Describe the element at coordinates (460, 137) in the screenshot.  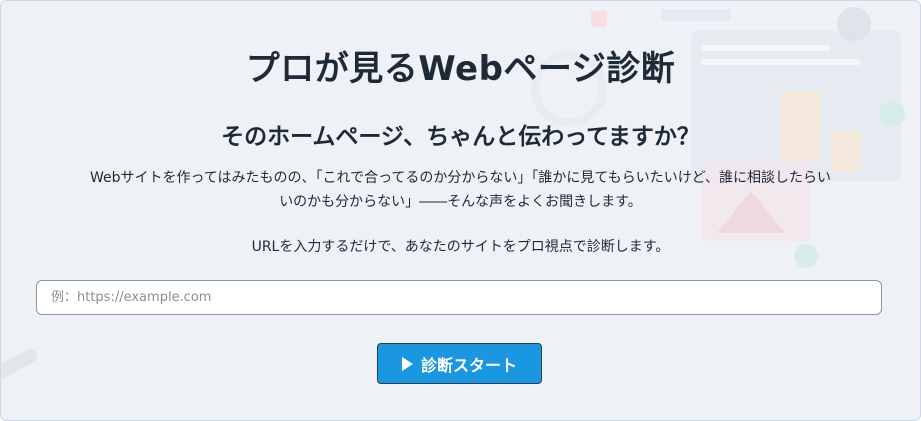
I see `page-subtitle: そのホームページ、ちゃんと伝わってますか？` at that location.